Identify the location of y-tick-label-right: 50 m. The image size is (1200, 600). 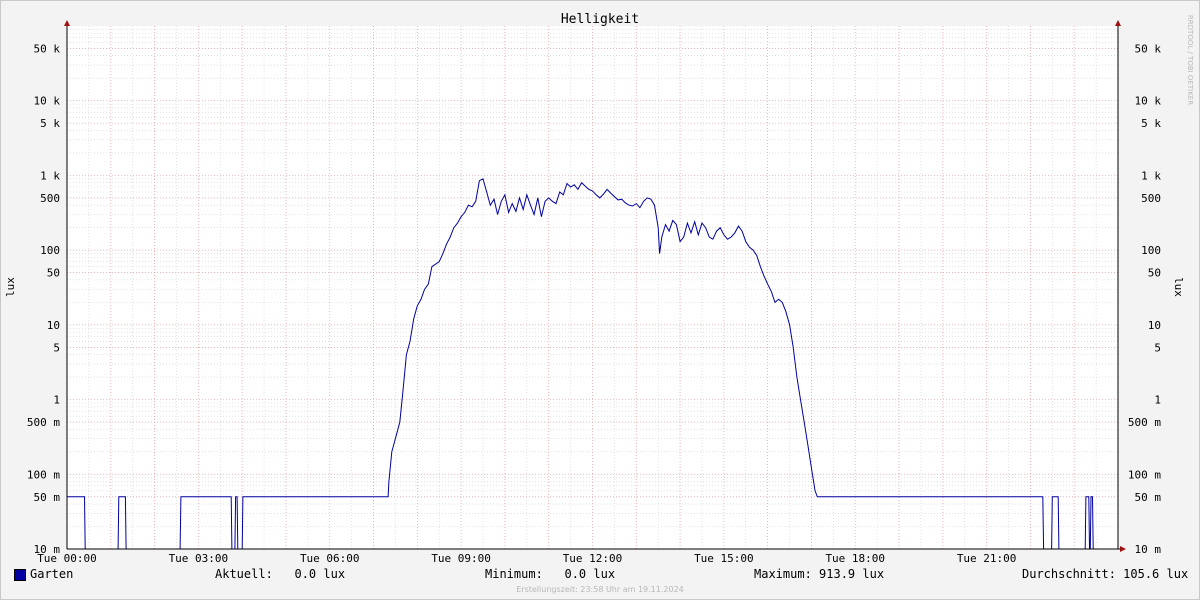
(1148, 497).